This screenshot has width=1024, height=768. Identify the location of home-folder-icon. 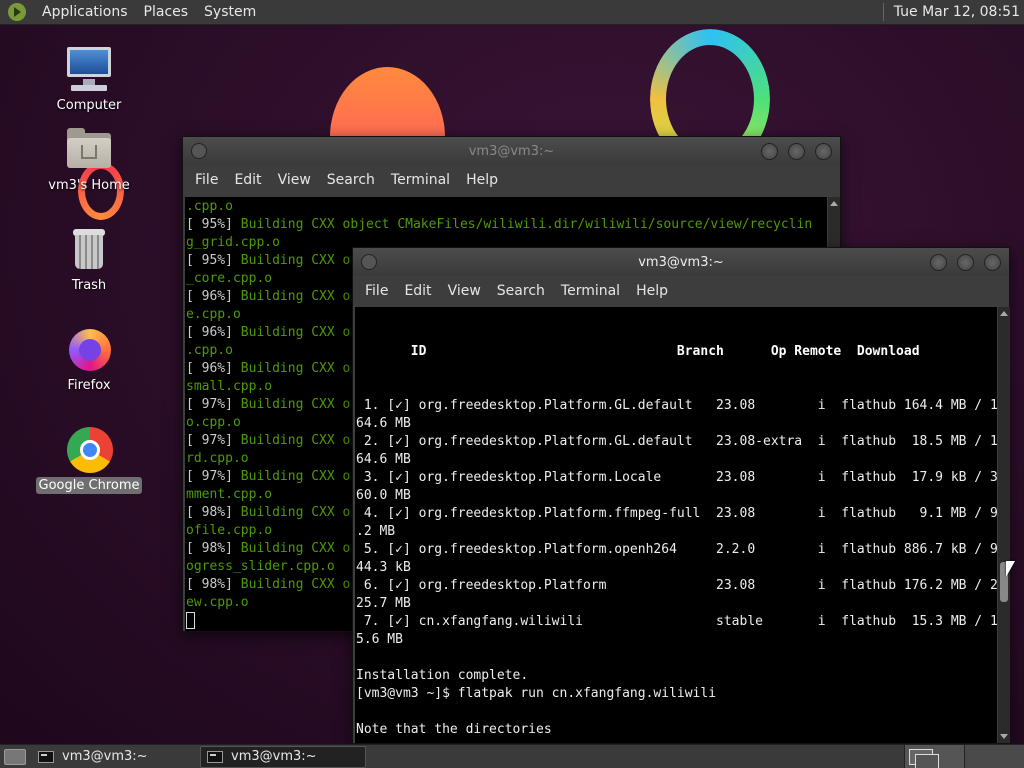
(89, 149).